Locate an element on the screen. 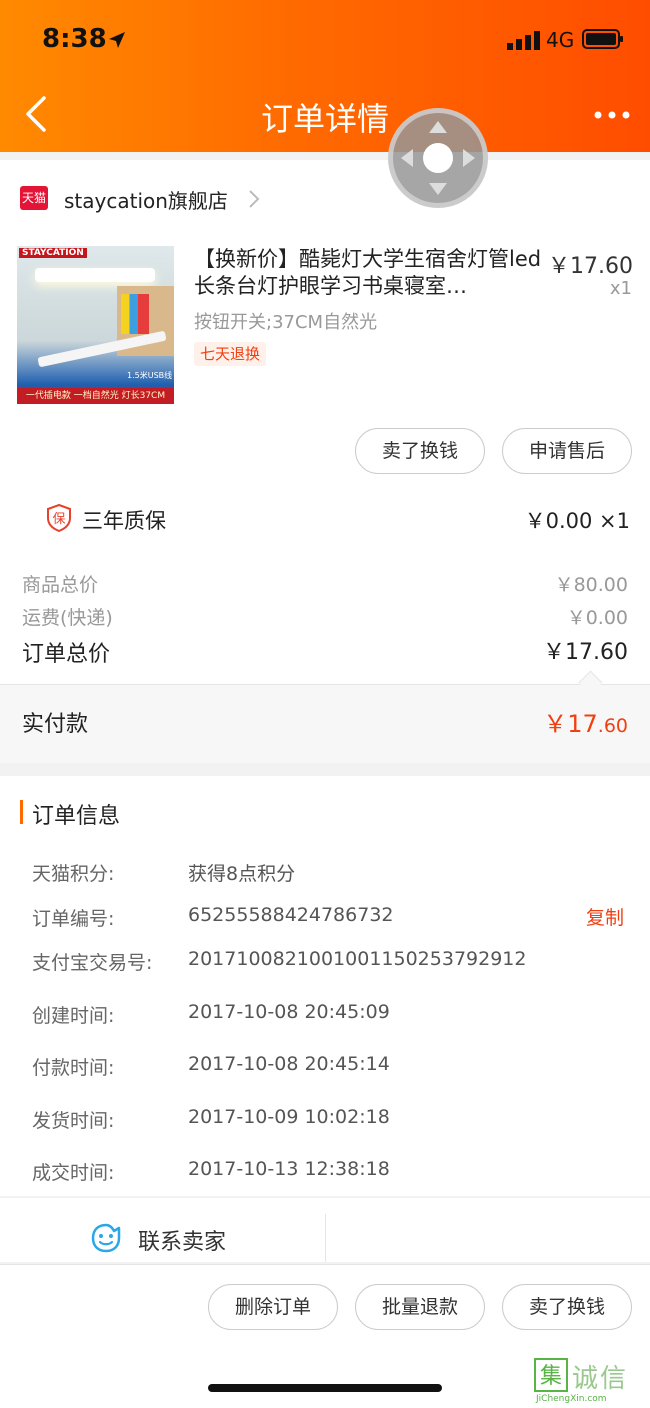 This screenshot has height=1408, width=650. info-value-points: 获得8点积分 is located at coordinates (242, 874).